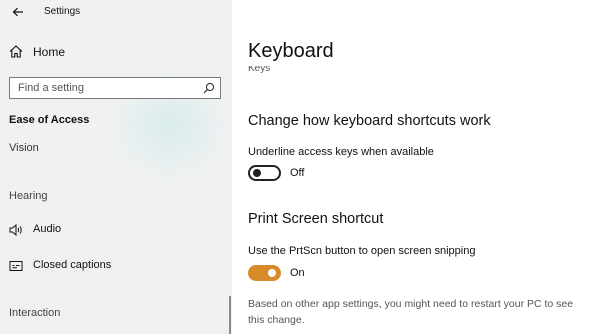 Image resolution: width=600 pixels, height=334 pixels. I want to click on sidebar-item-audio-label: Audio, so click(47, 229).